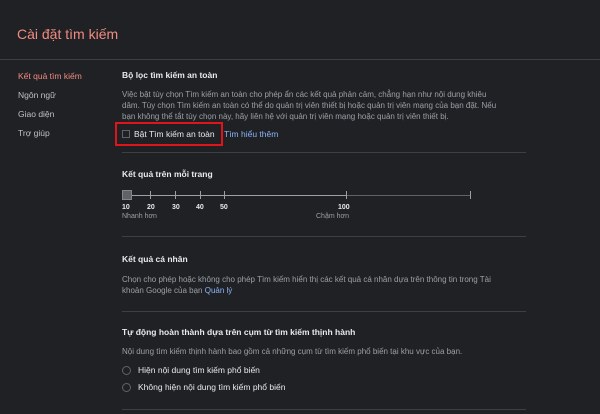  Describe the element at coordinates (63, 79) in the screenshot. I see `sidebar-item-search-results: Kết quả tìm kiếm` at that location.